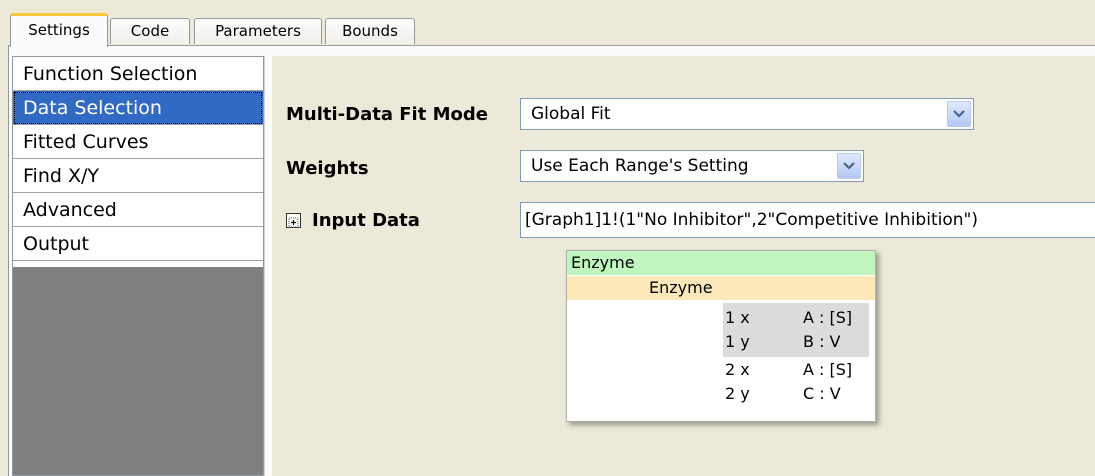 This screenshot has width=1095, height=476. Describe the element at coordinates (547, 24) in the screenshot. I see `tab-strip: Settings Code Parameters Bounds` at that location.